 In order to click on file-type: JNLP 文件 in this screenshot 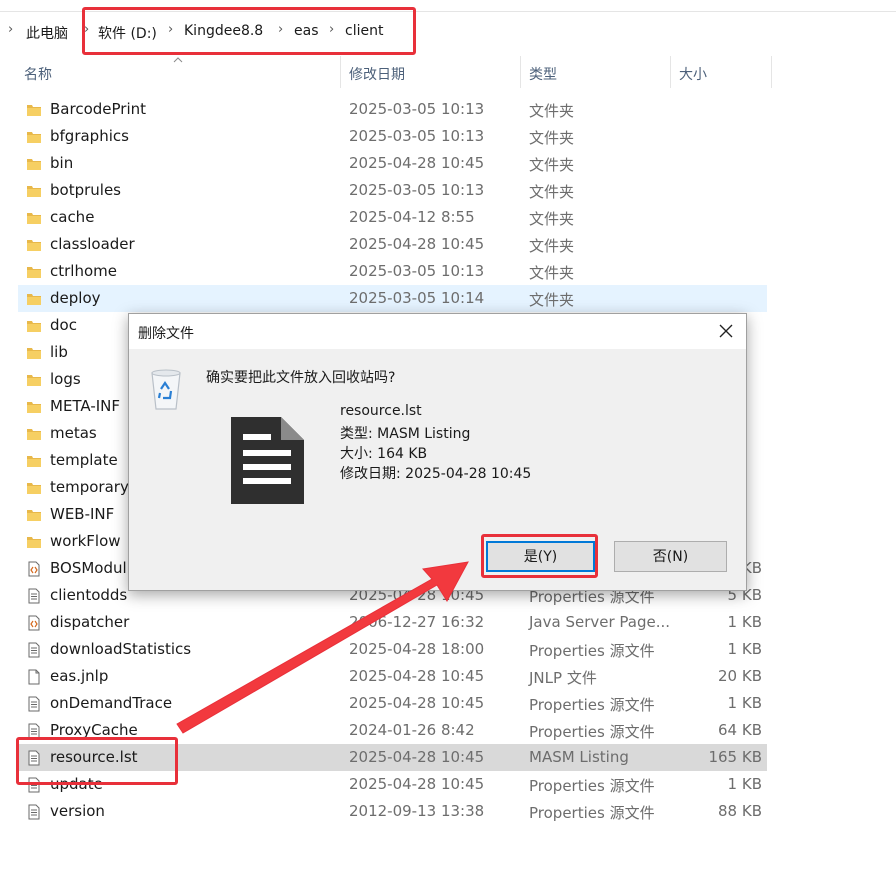, I will do `click(563, 678)`.